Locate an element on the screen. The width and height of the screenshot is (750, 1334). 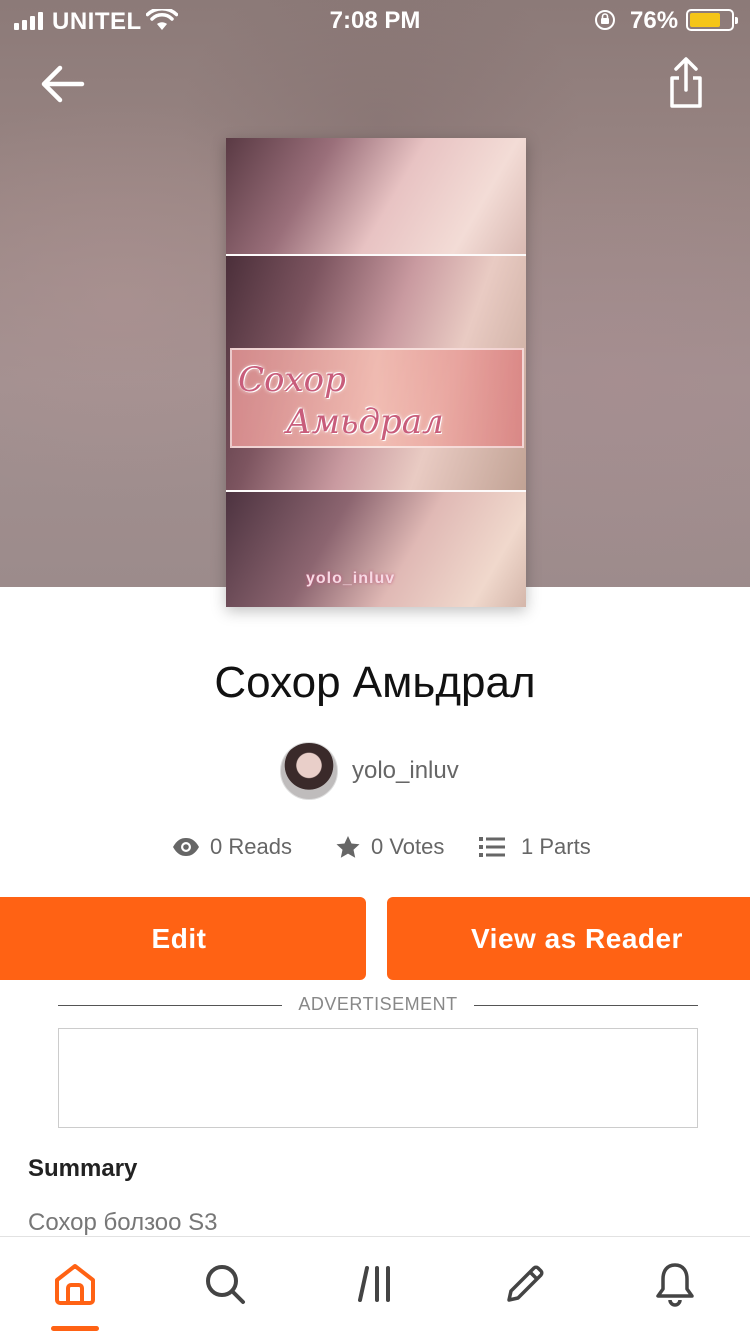
parts-count: 1 Parts is located at coordinates (556, 846).